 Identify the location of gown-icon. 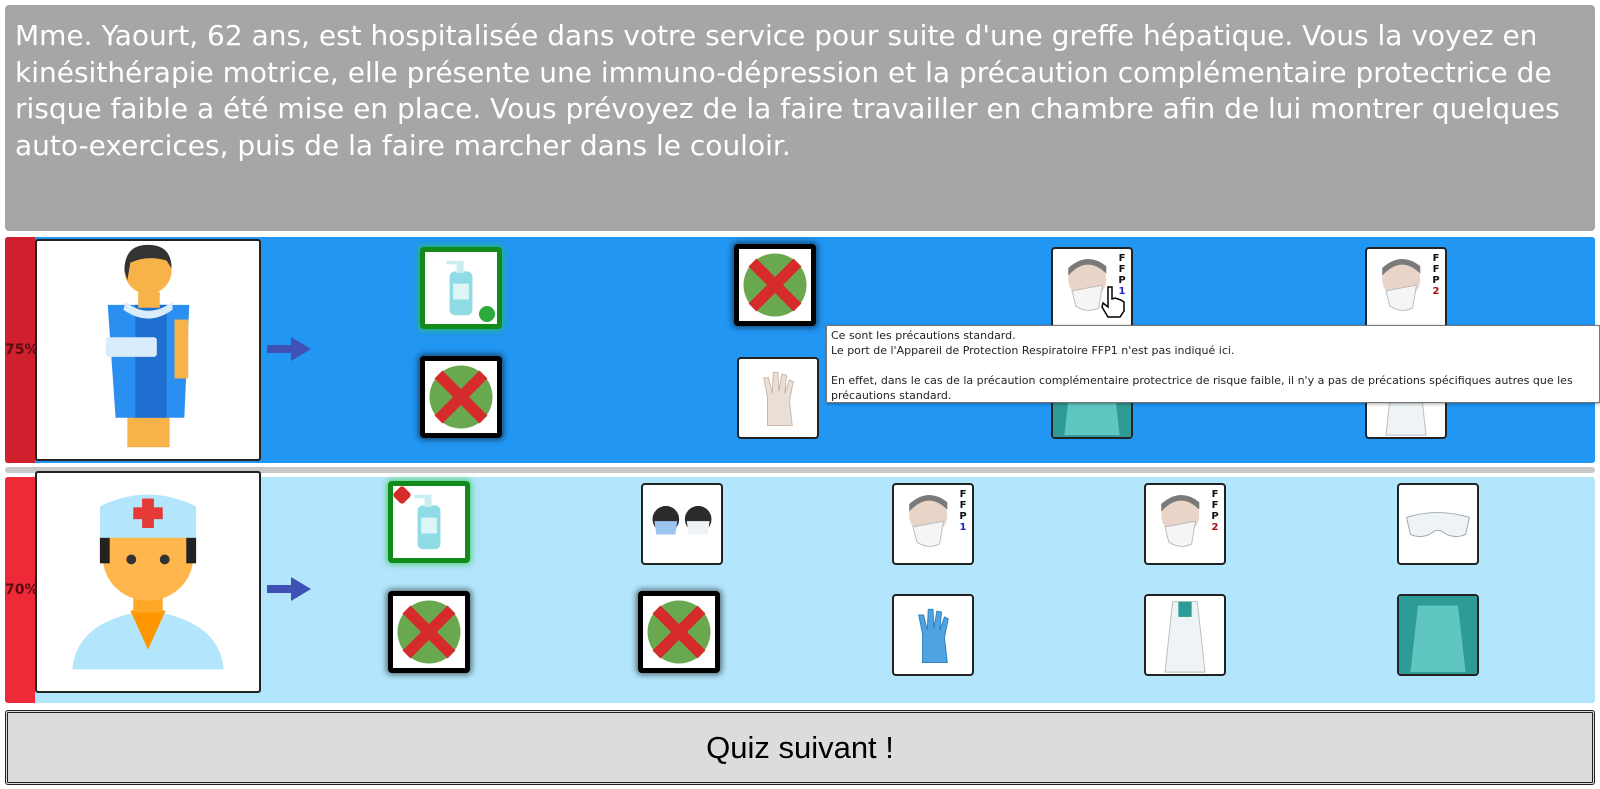
(1438, 635).